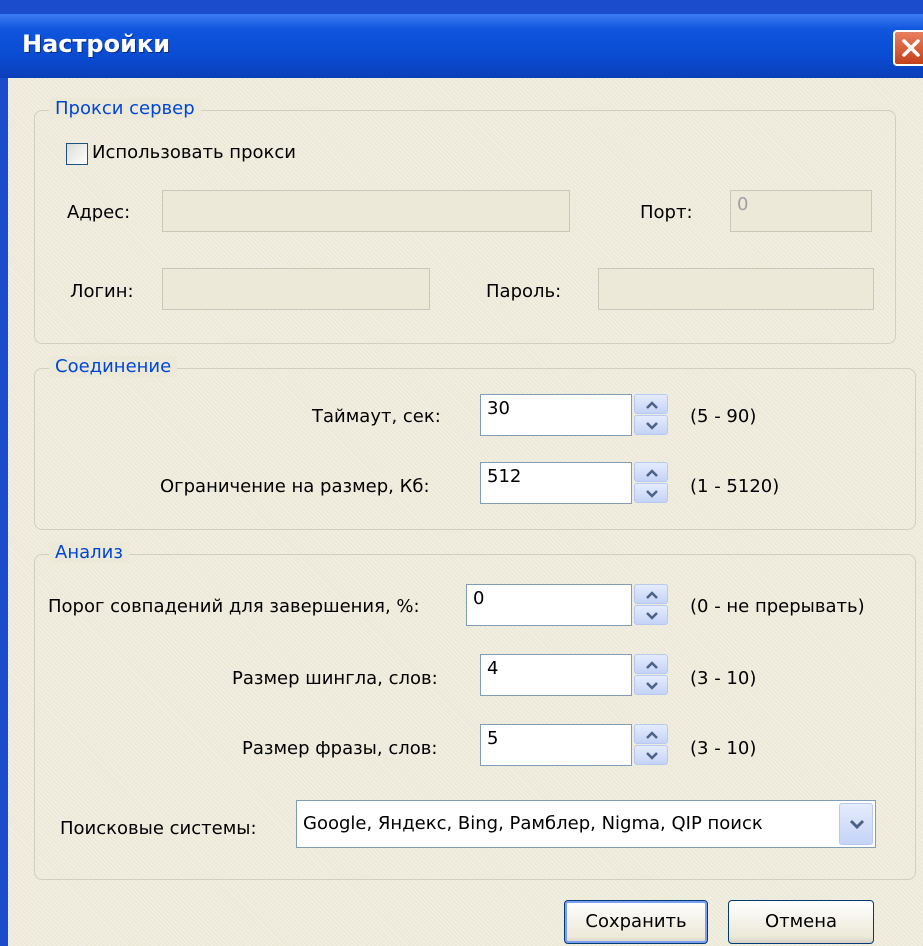  I want to click on threshold-increment-button, so click(651, 594).